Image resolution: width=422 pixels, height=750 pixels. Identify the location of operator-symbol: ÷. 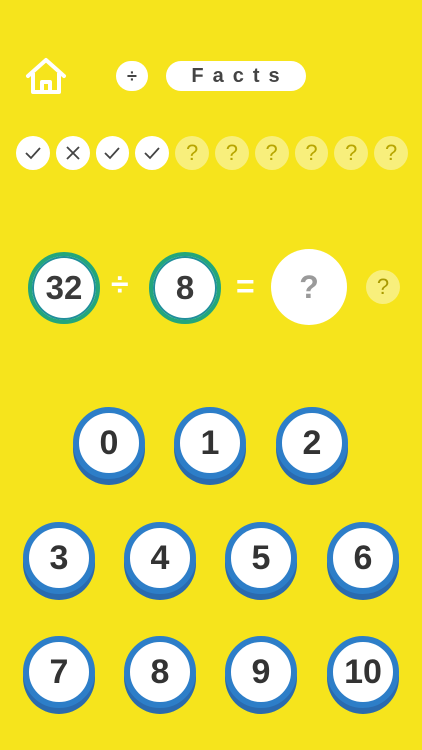
(120, 284).